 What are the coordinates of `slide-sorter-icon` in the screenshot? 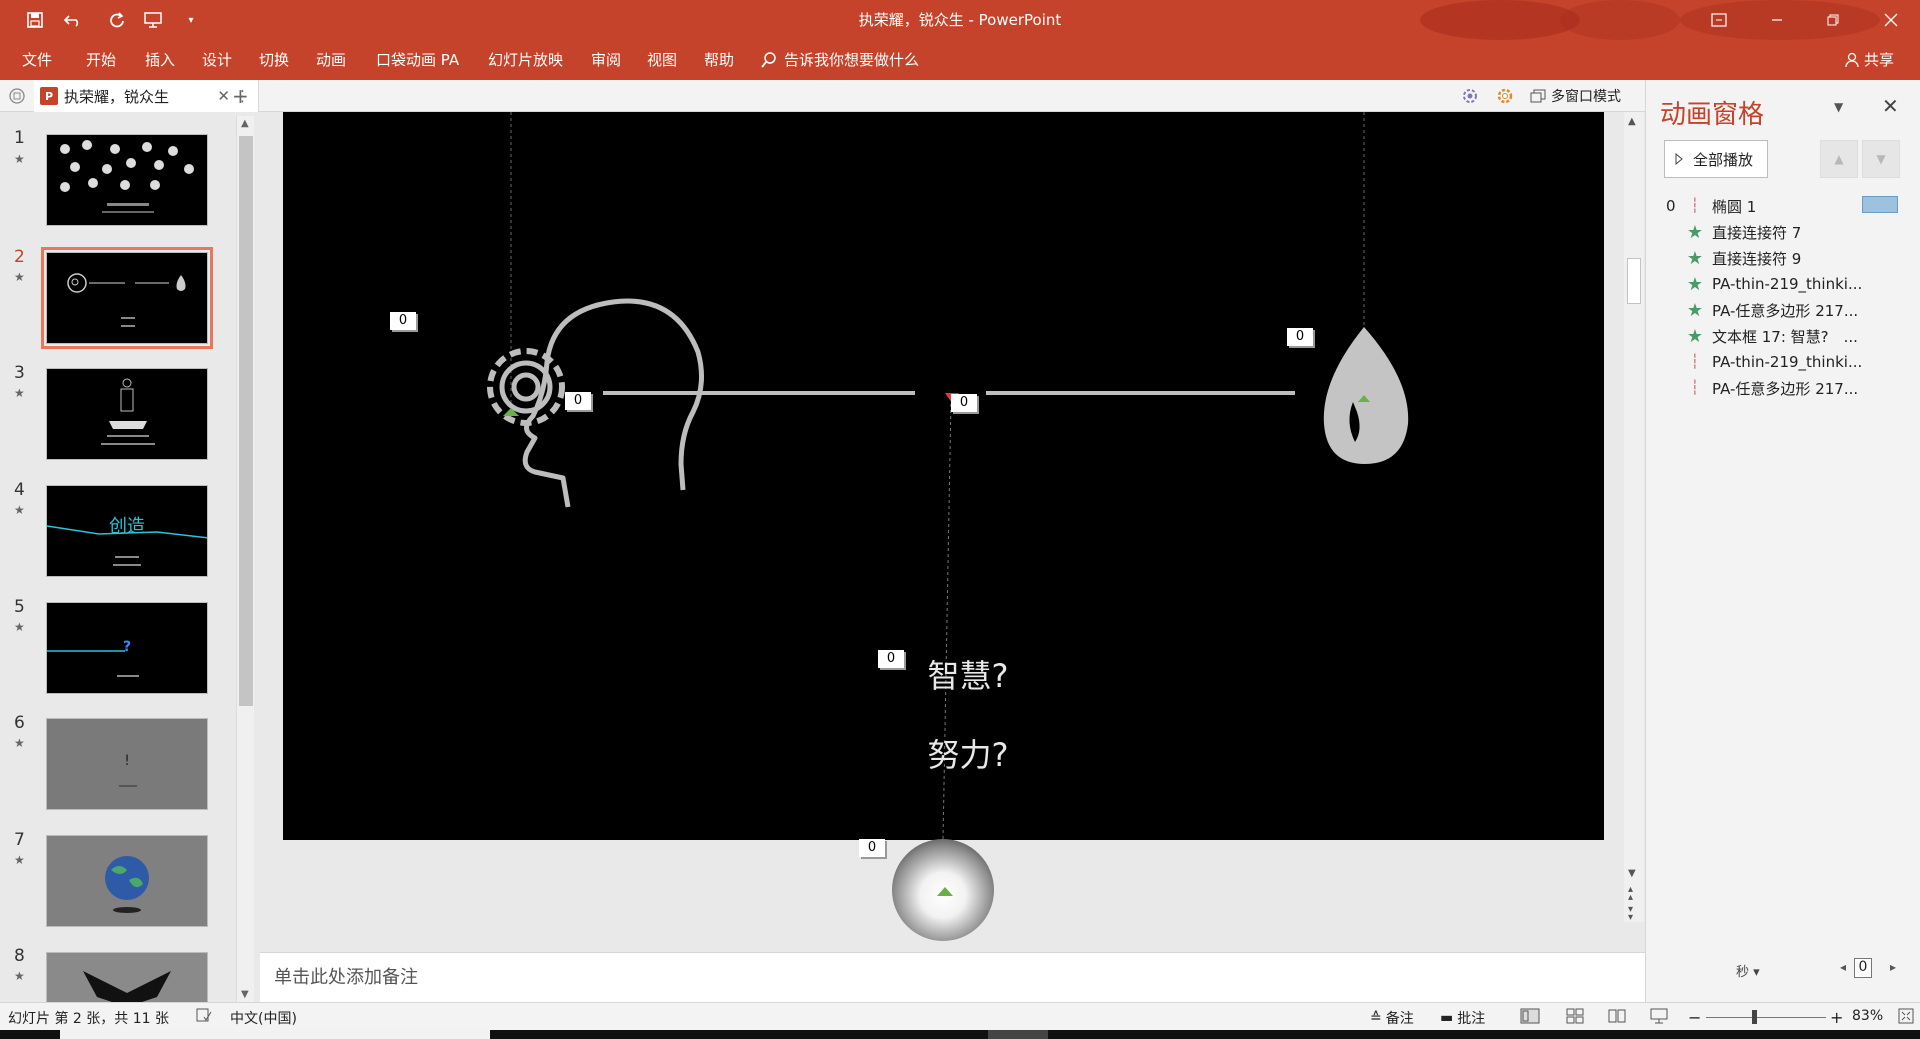 It's located at (1575, 1016).